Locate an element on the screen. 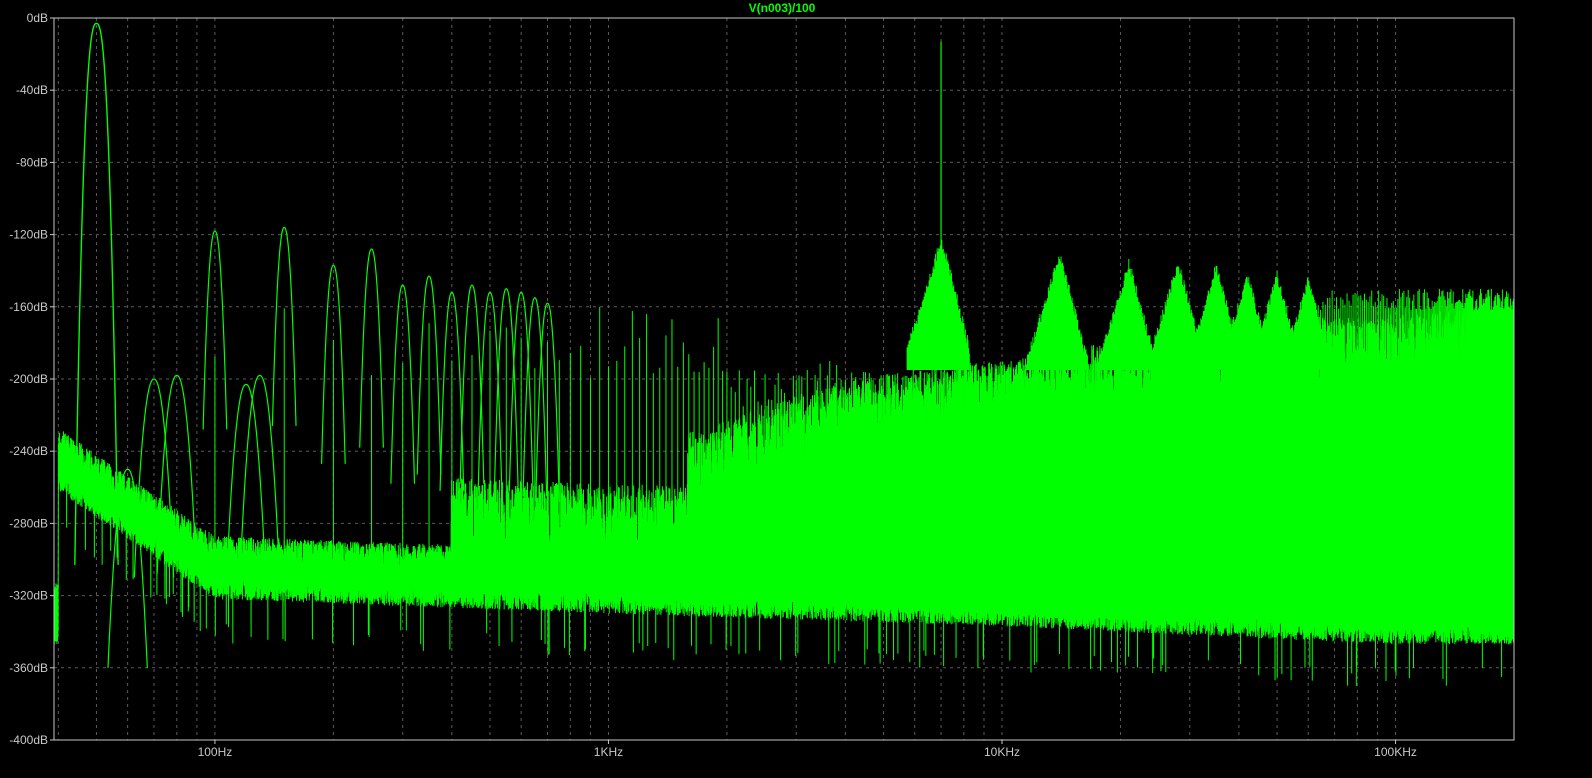  trace-title: V(n003)/100 is located at coordinates (782, 8).